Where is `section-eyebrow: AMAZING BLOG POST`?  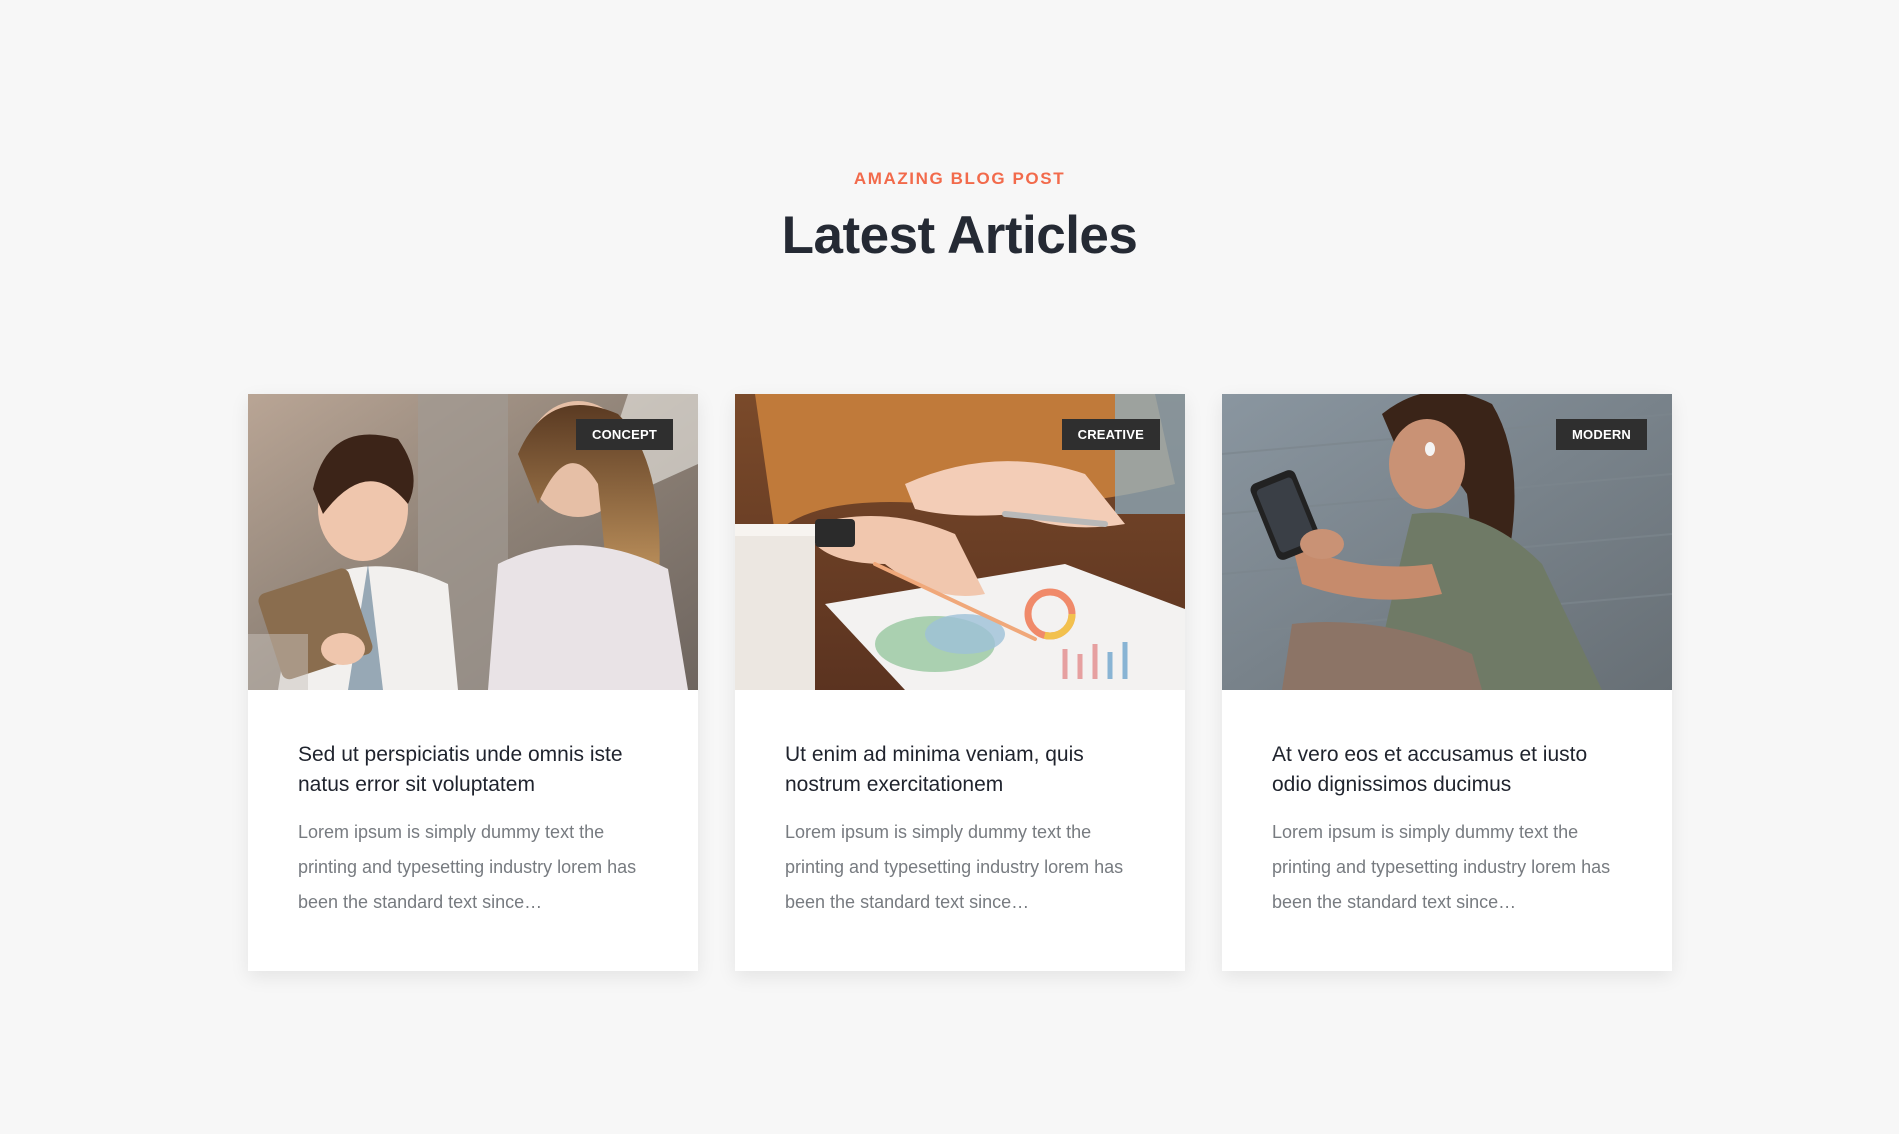
section-eyebrow: AMAZING BLOG POST is located at coordinates (959, 178).